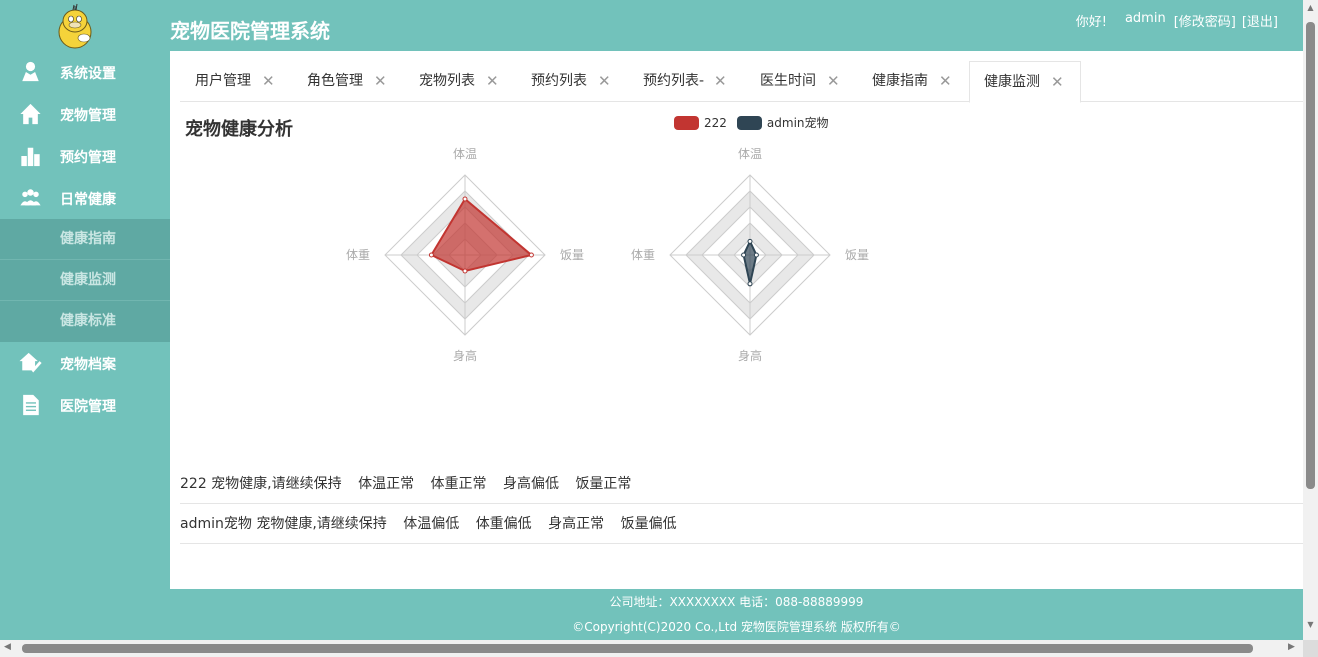 The height and width of the screenshot is (657, 1318). I want to click on status-weight: 体重正常, so click(458, 484).